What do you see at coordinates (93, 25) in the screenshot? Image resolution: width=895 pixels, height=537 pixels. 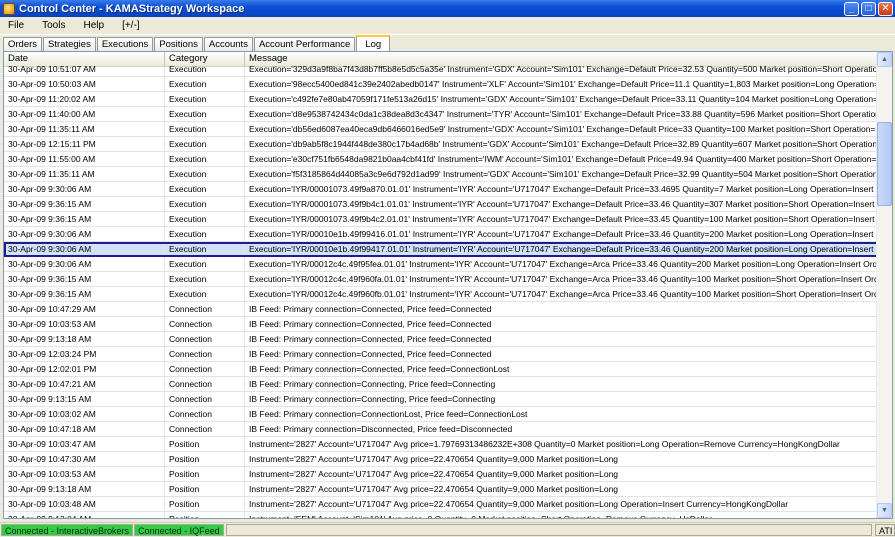 I see `menu-help: Help` at bounding box center [93, 25].